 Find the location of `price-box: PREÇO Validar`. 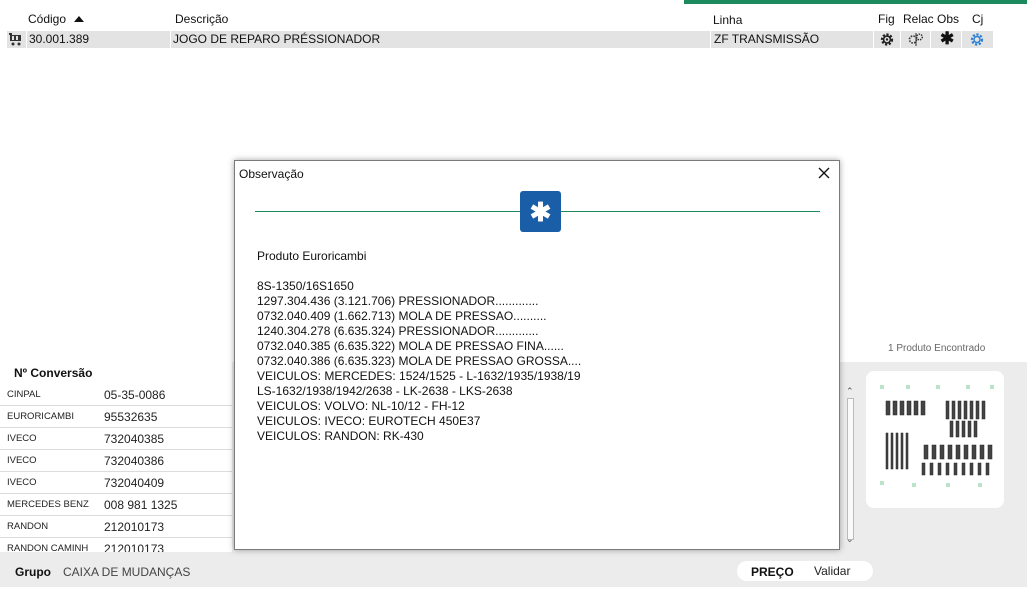

price-box: PREÇO Validar is located at coordinates (805, 571).